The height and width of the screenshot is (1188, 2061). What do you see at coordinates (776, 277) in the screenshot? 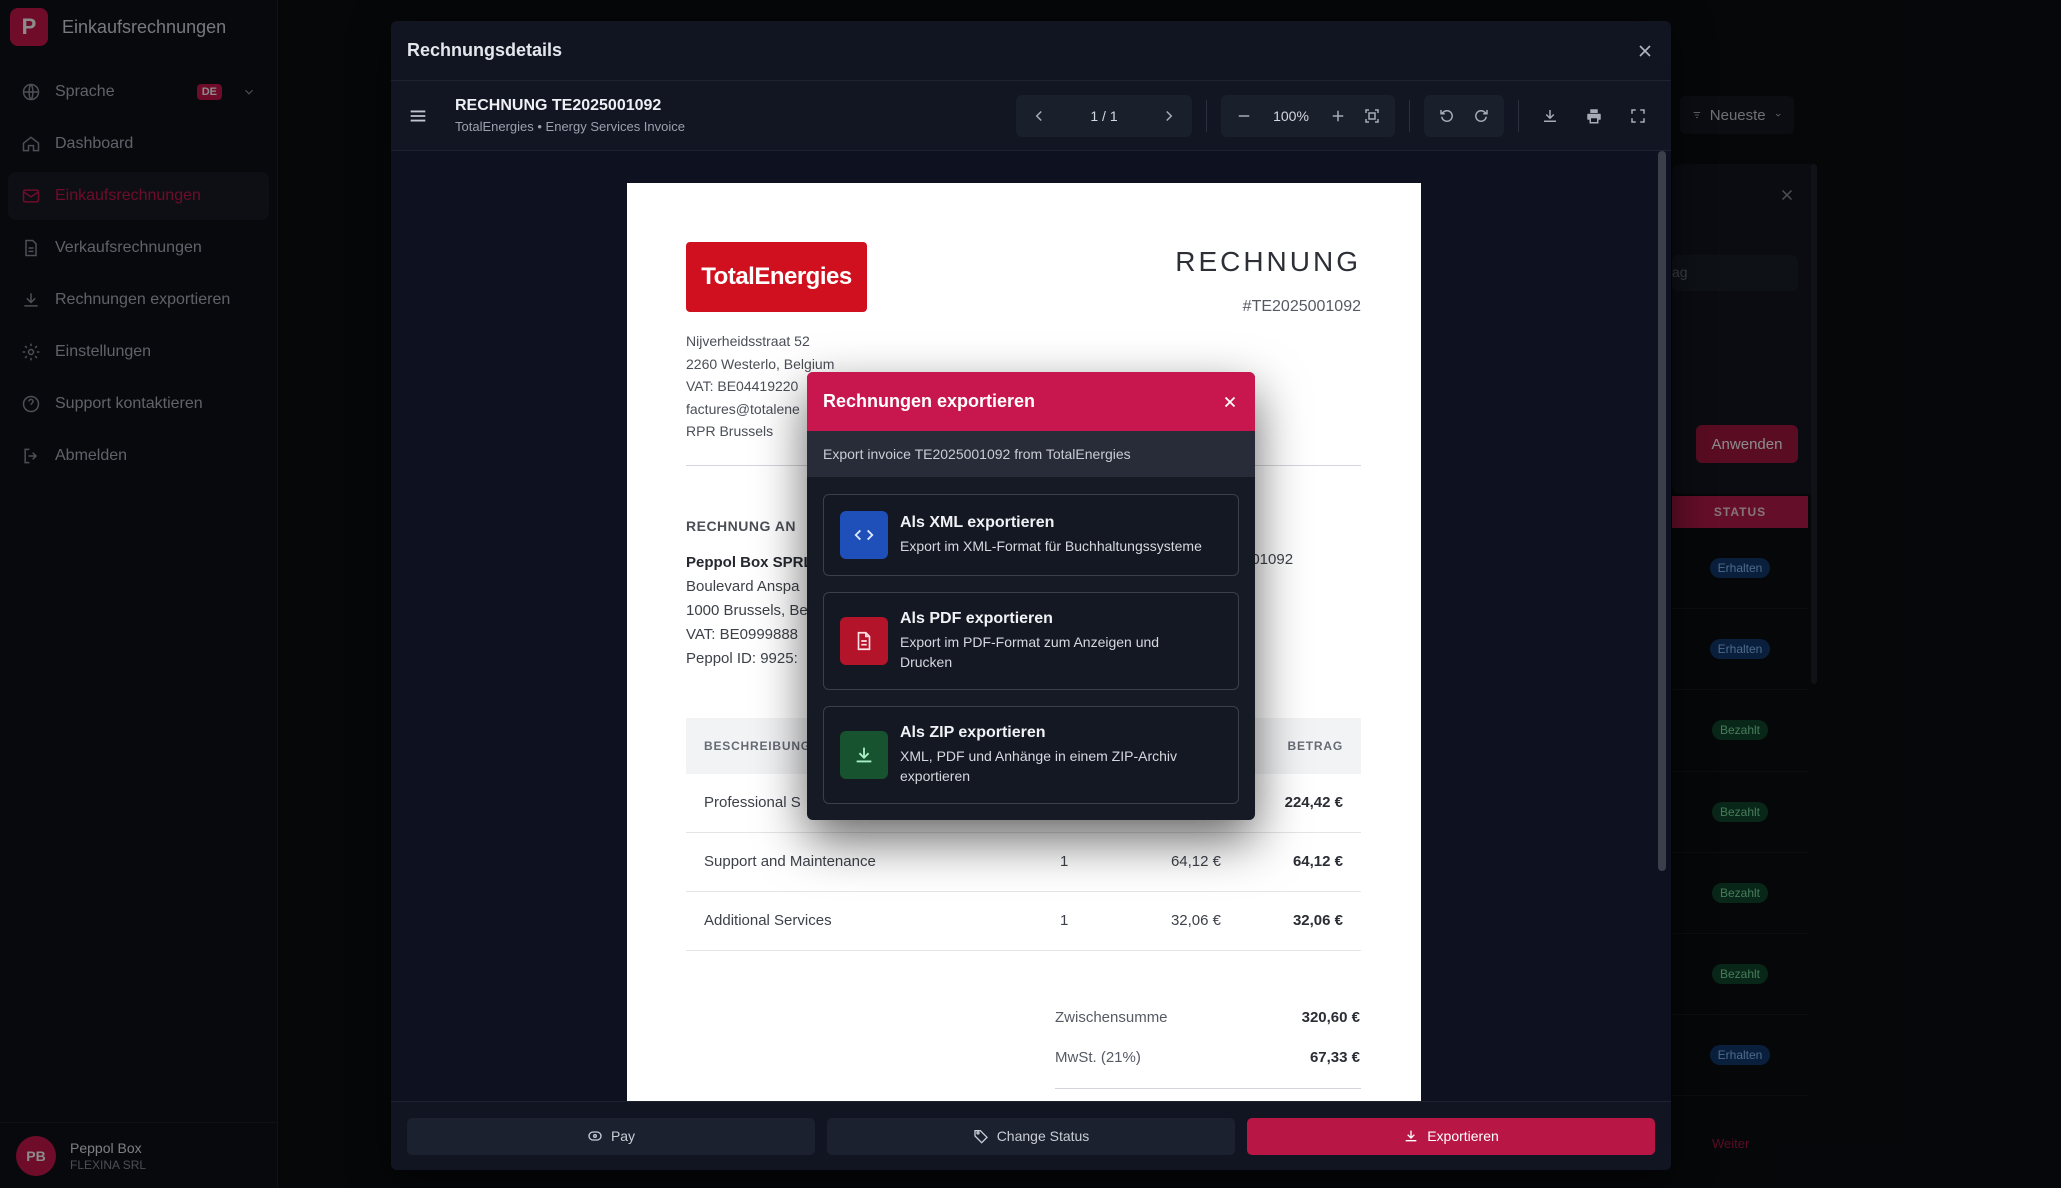
I see `company-logo: TotalEnergies` at bounding box center [776, 277].